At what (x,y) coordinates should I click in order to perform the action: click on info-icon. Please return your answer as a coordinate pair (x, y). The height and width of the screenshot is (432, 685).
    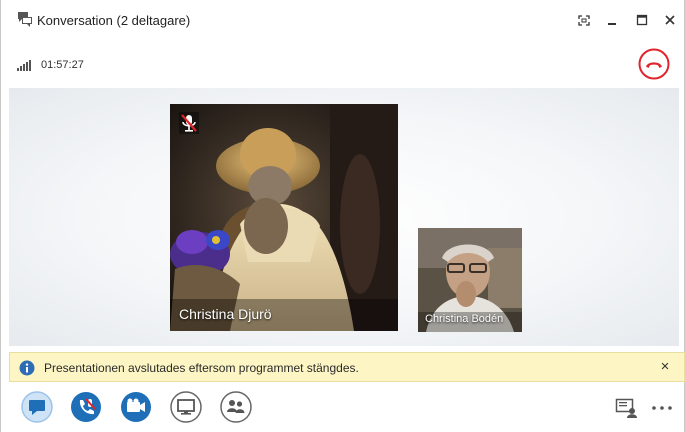
    Looking at the image, I should click on (27, 368).